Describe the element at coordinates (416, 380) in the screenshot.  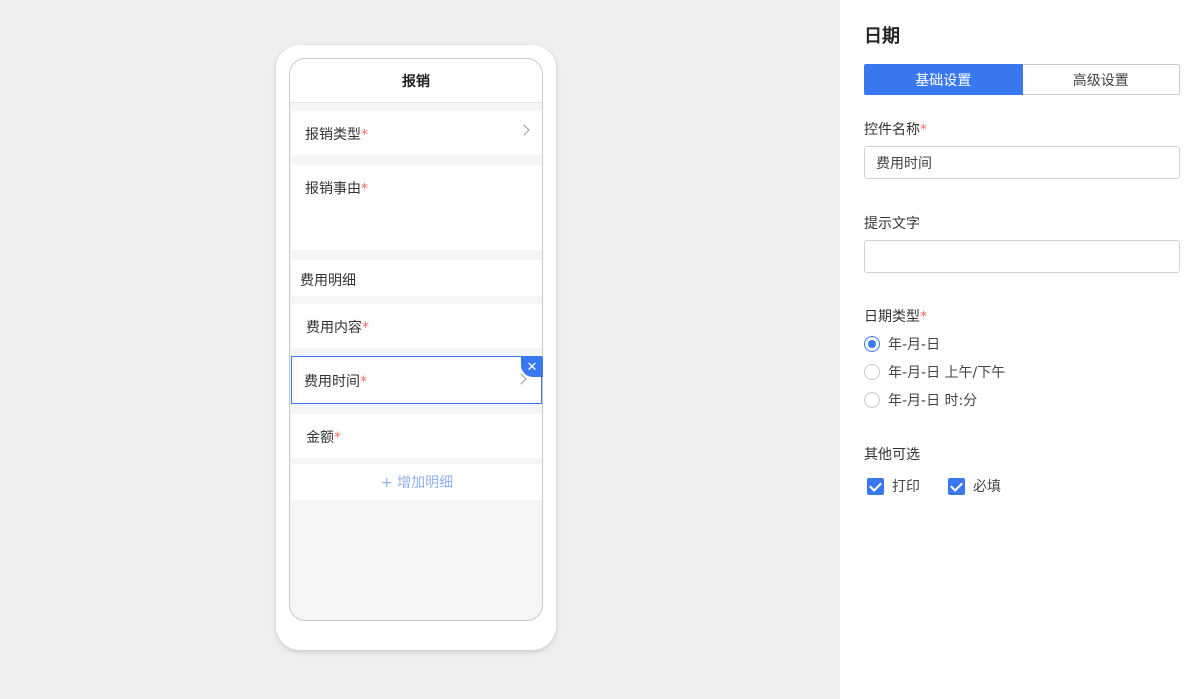
I see `field-expense-time-selected: 费用时间*` at that location.